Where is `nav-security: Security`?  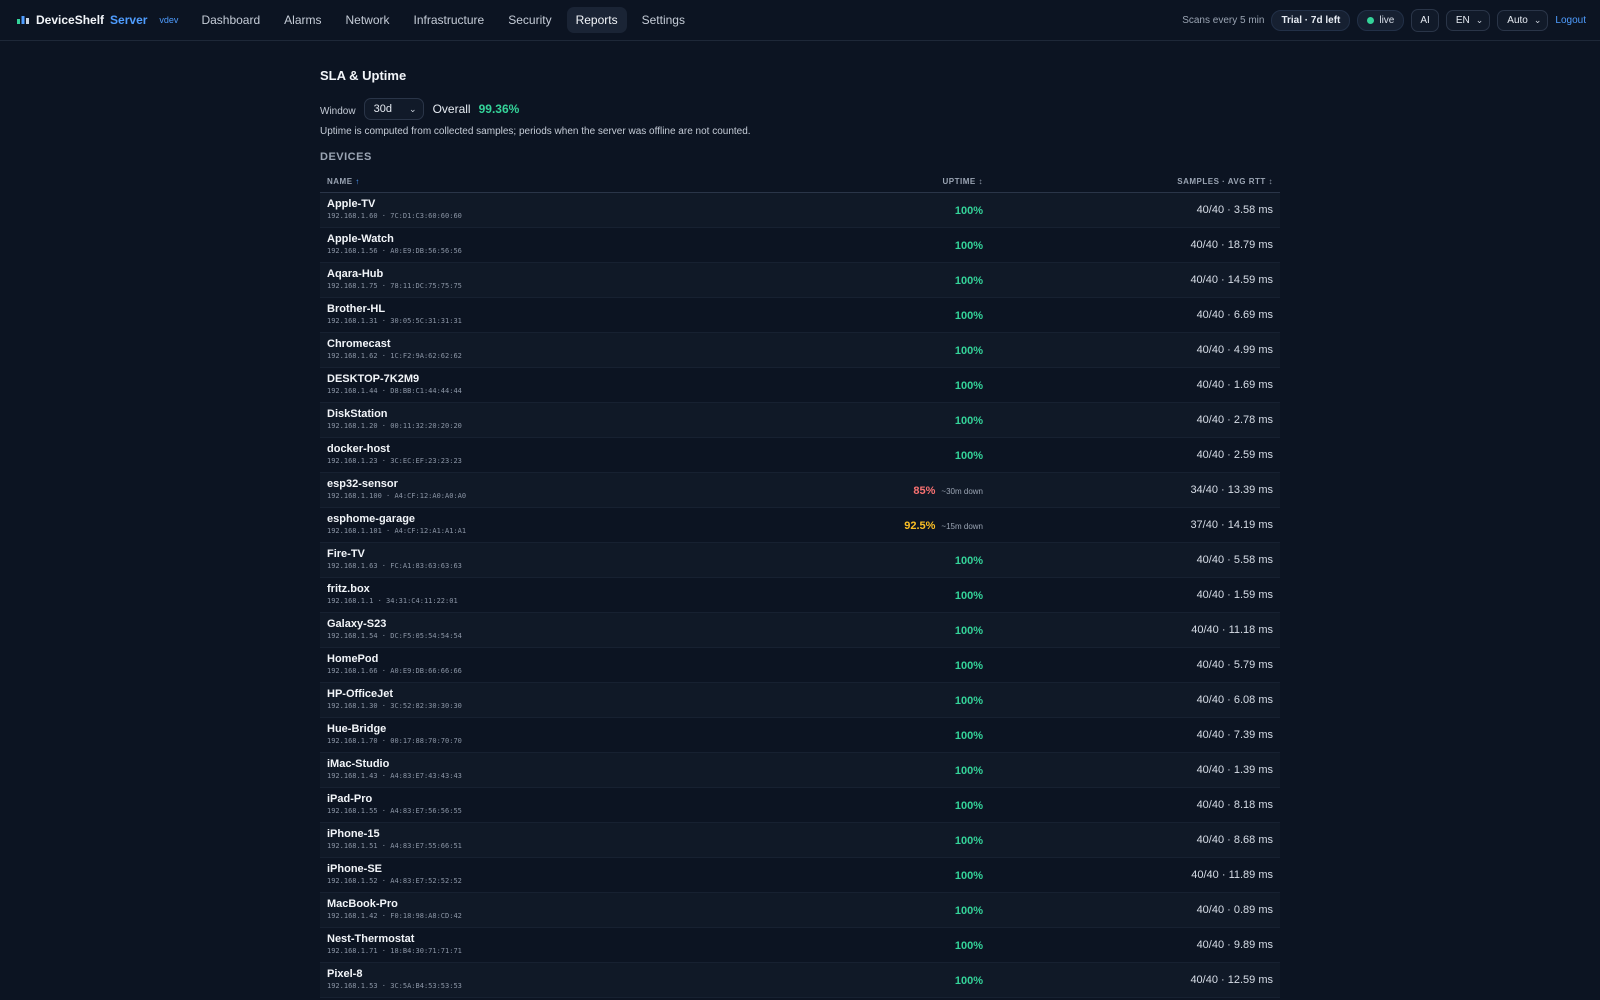
nav-security: Security is located at coordinates (529, 20).